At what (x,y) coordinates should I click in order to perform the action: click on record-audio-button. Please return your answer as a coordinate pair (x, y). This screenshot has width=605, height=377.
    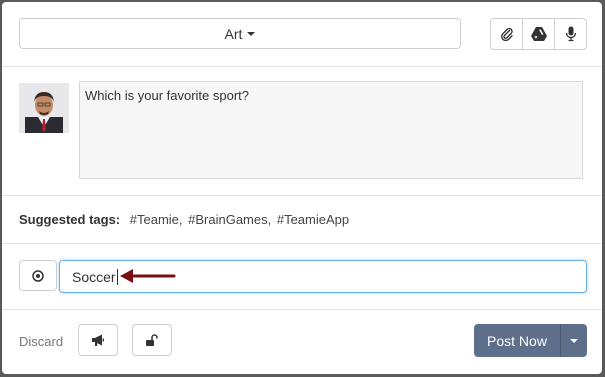
    Looking at the image, I should click on (570, 34).